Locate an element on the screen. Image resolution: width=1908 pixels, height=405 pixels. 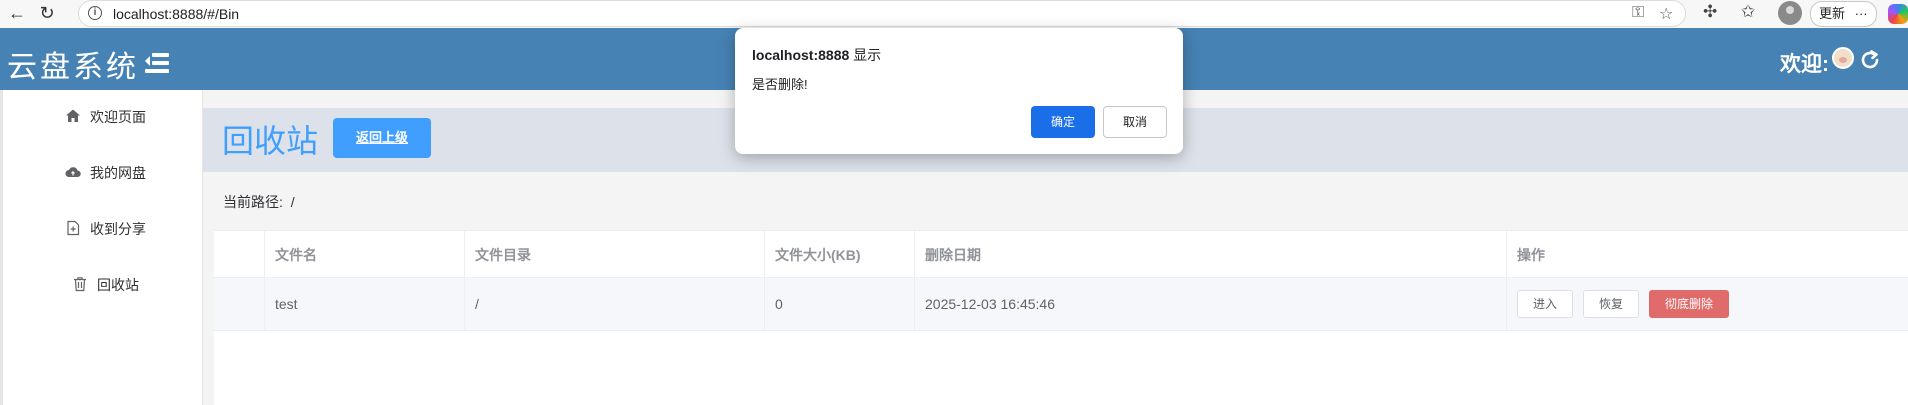
extensions-icon: ✣ is located at coordinates (1710, 12).